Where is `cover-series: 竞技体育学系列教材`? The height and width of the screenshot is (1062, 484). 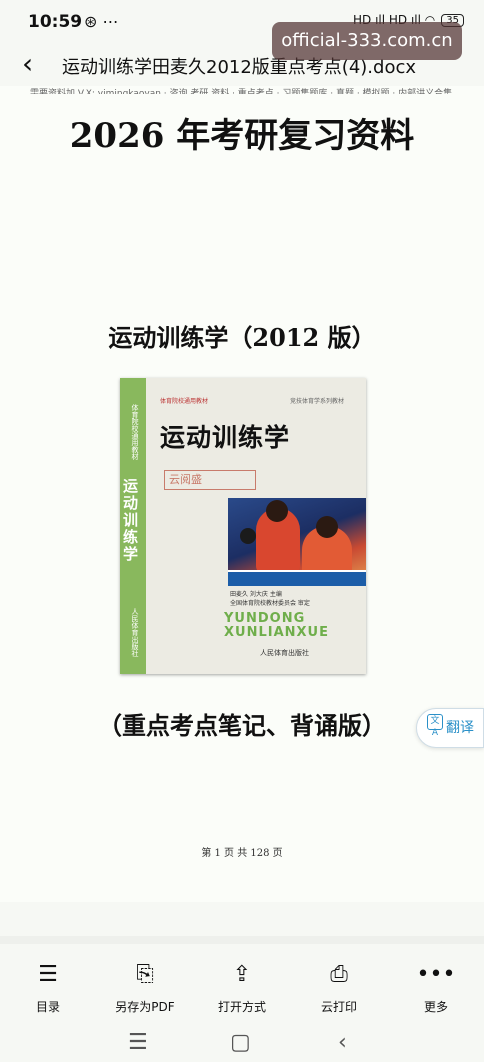
cover-series: 竞技体育学系列教材 is located at coordinates (317, 401).